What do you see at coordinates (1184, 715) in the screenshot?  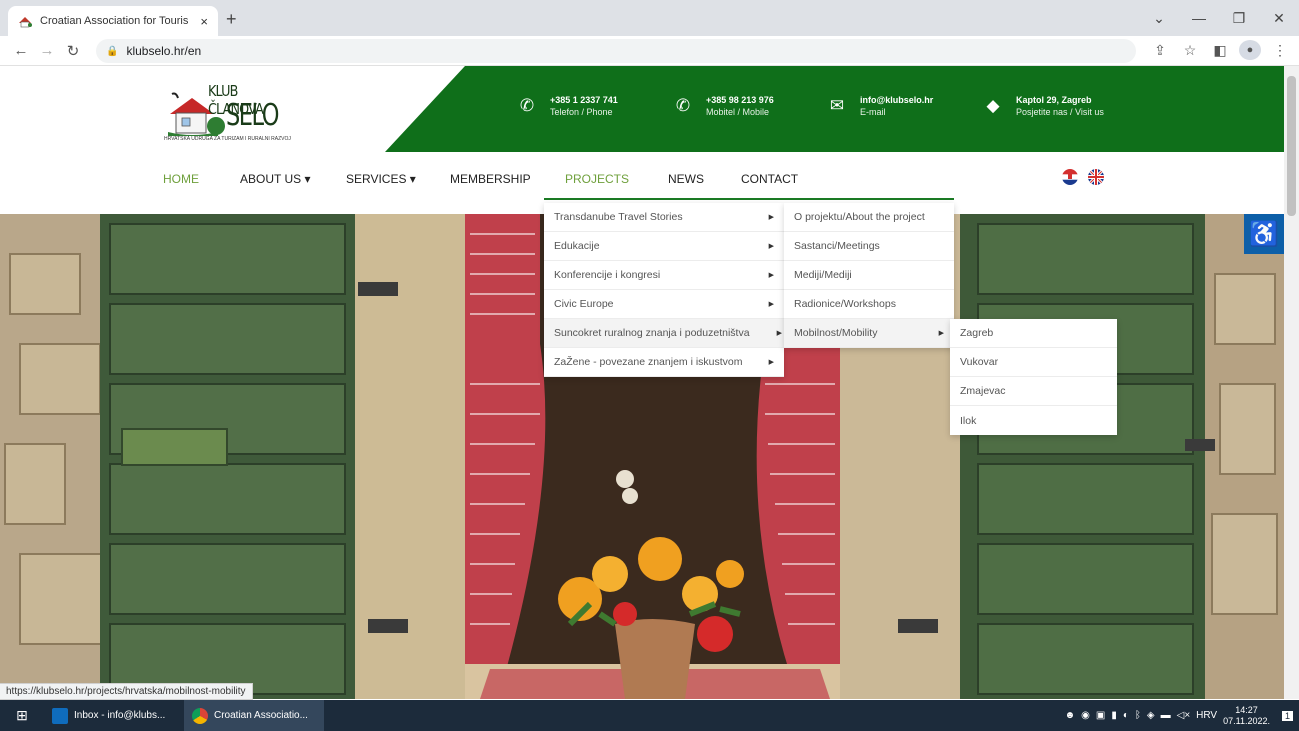 I see `volume-icon: ◁×` at bounding box center [1184, 715].